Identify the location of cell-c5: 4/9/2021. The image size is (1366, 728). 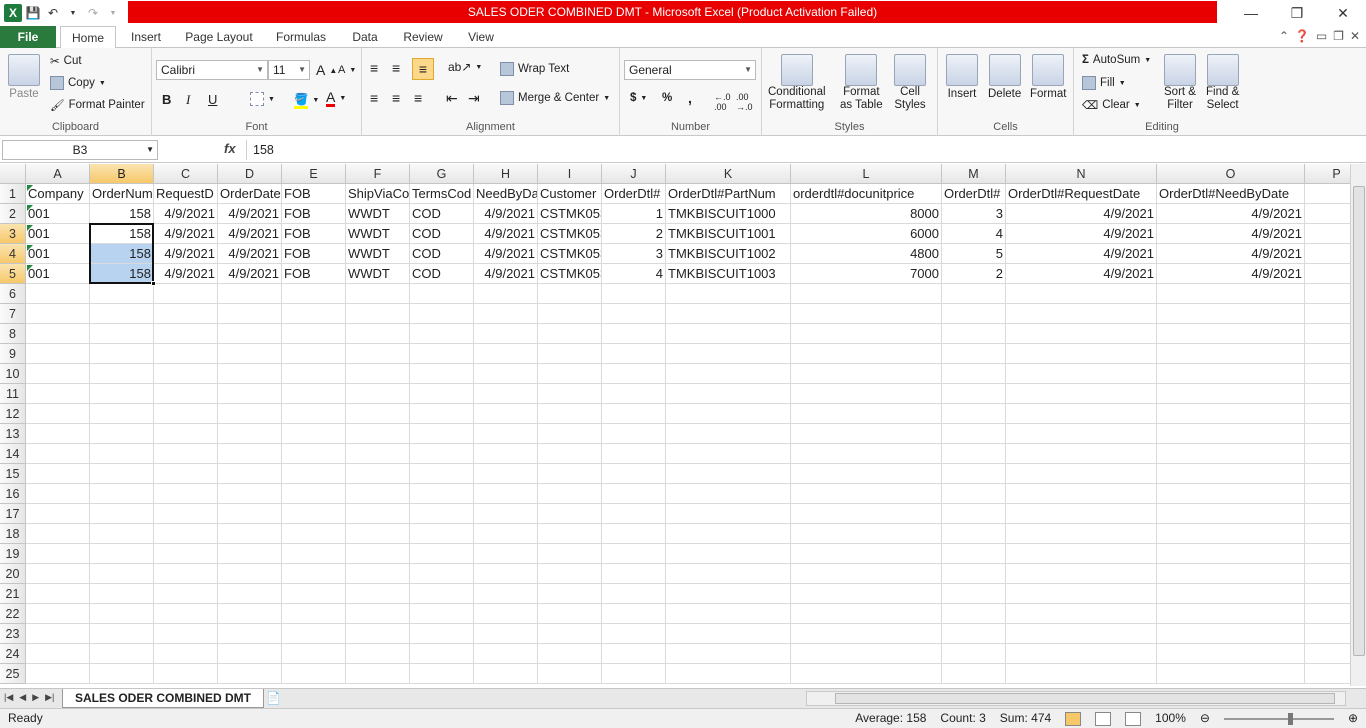
(186, 274).